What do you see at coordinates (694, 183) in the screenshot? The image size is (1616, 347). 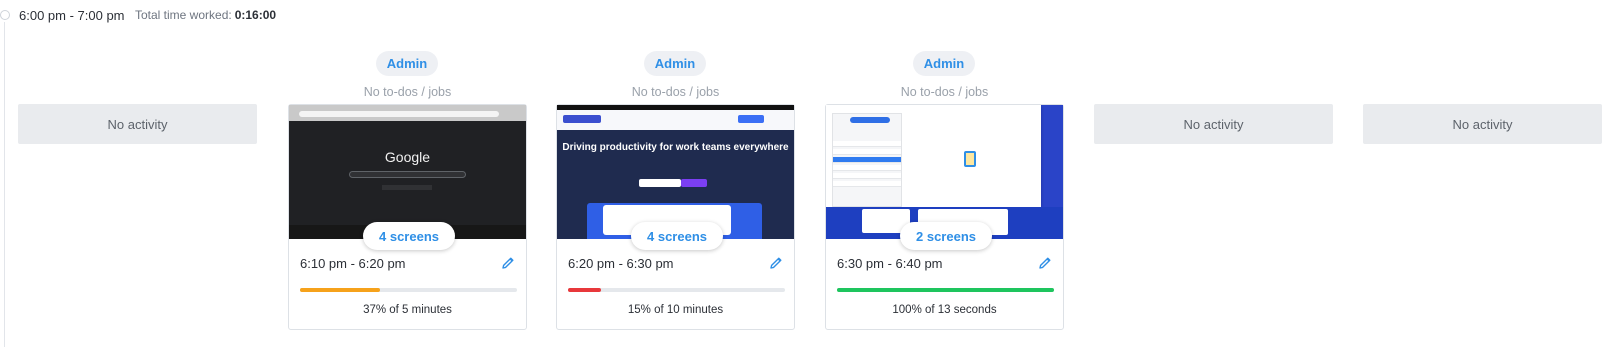 I see `signup-button` at bounding box center [694, 183].